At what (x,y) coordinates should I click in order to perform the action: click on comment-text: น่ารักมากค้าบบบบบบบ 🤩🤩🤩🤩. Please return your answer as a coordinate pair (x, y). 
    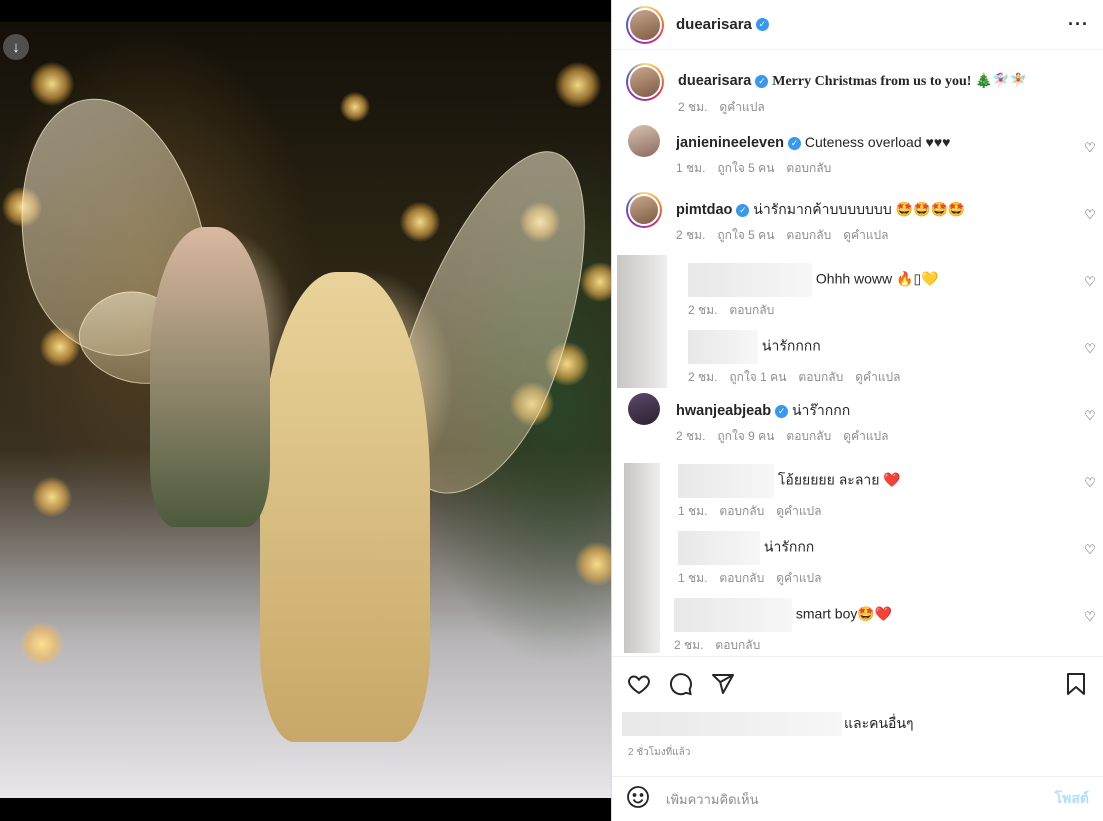
    Looking at the image, I should click on (859, 209).